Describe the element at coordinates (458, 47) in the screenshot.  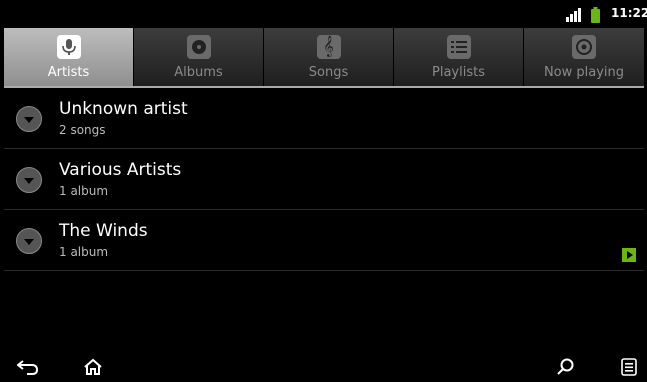
I see `list-icon` at that location.